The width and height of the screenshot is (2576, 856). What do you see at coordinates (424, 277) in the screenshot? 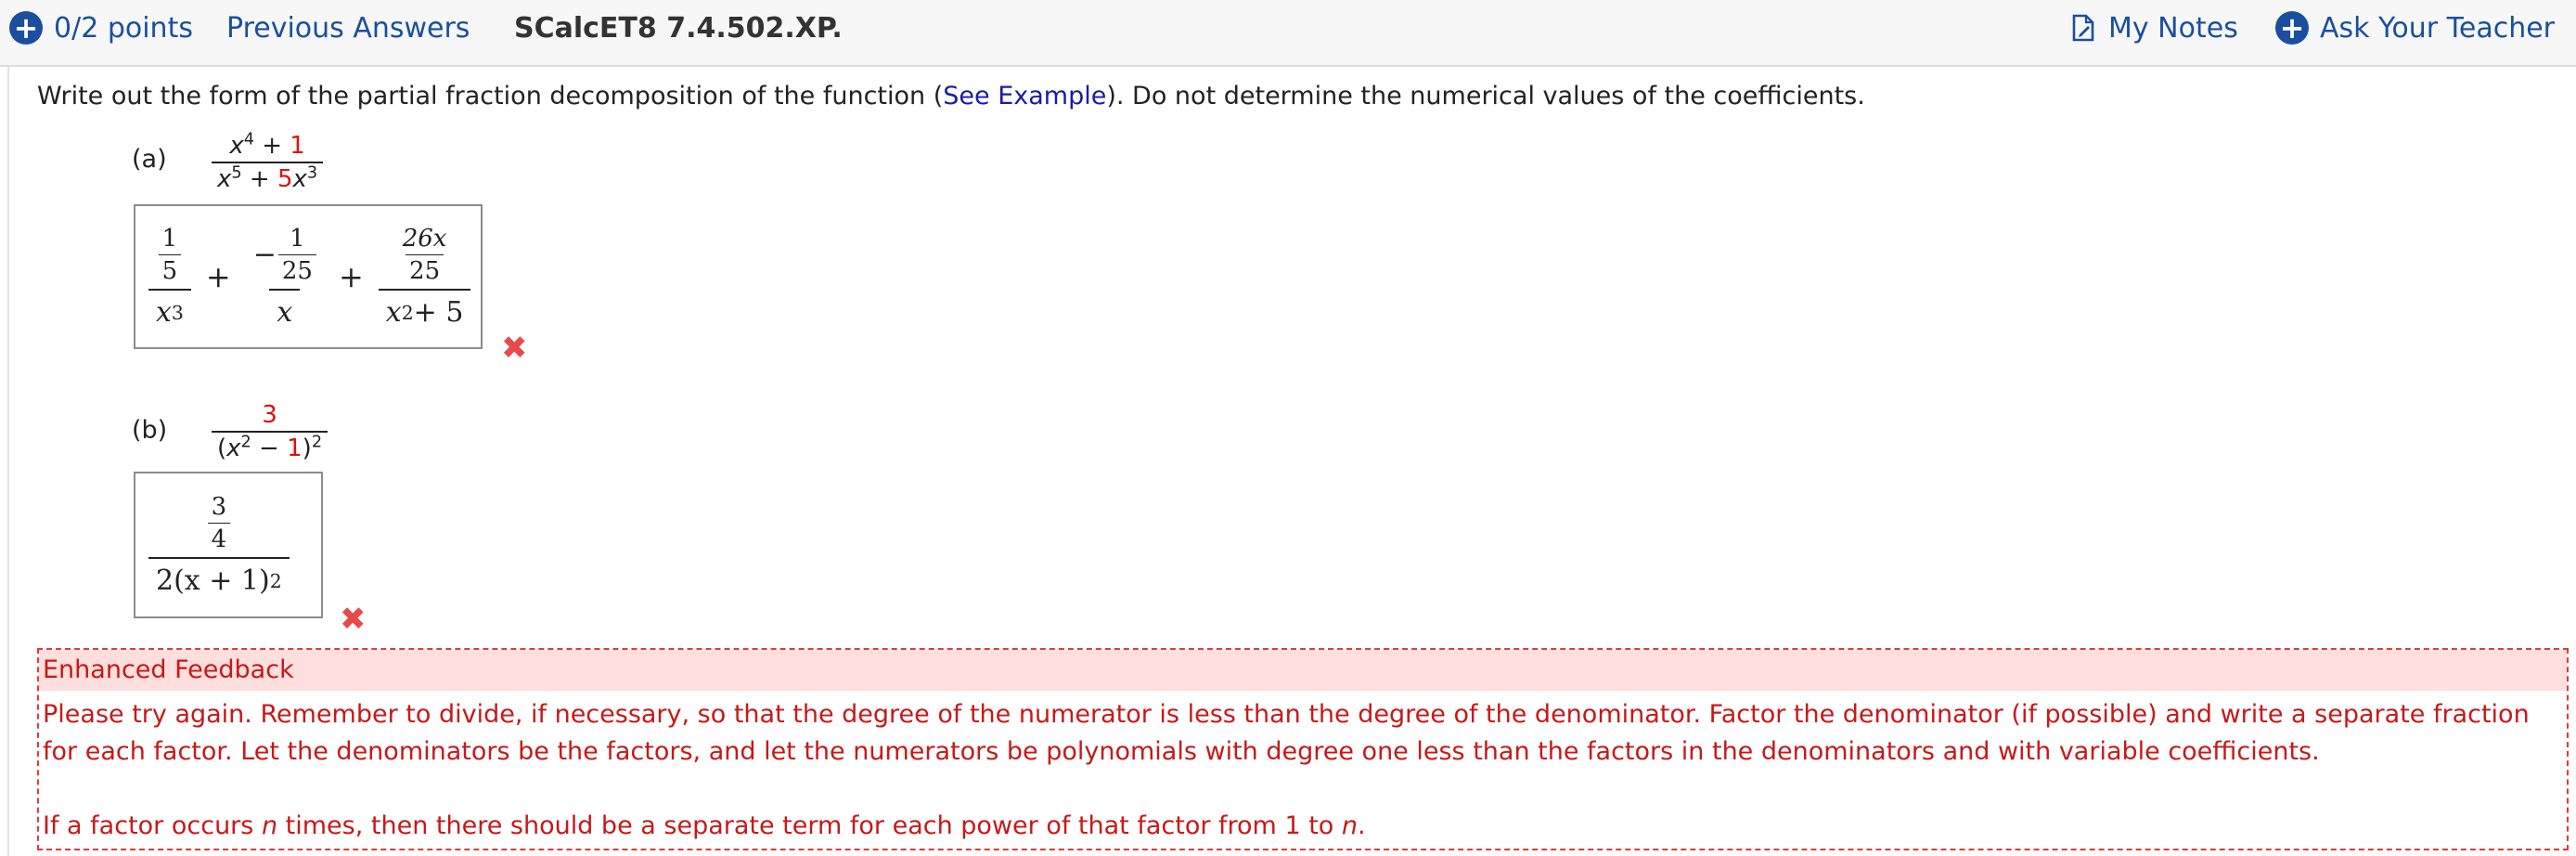
I see `part-a-term-3: 26x 25 x2 + 5` at bounding box center [424, 277].